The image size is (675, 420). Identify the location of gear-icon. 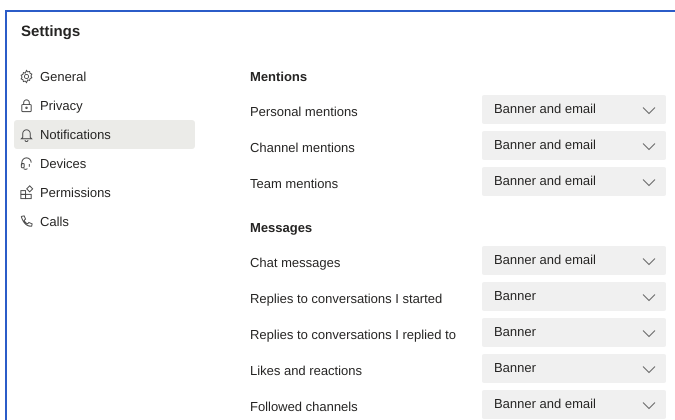
(26, 76).